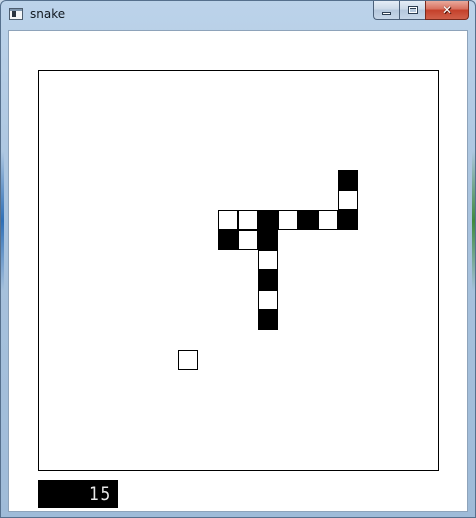 The width and height of the screenshot is (476, 518). What do you see at coordinates (16, 14) in the screenshot?
I see `window-app-icon` at bounding box center [16, 14].